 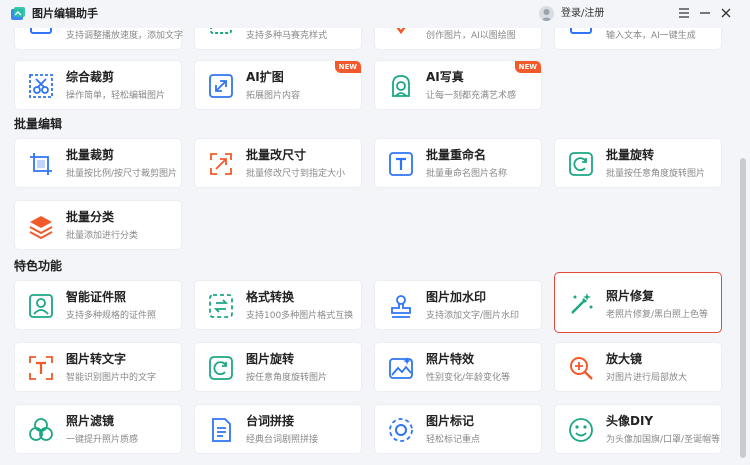 I want to click on tool-card-avatar-diy: 头像DIY 为头像加国旗/口罩/圣诞帽等, so click(x=638, y=429).